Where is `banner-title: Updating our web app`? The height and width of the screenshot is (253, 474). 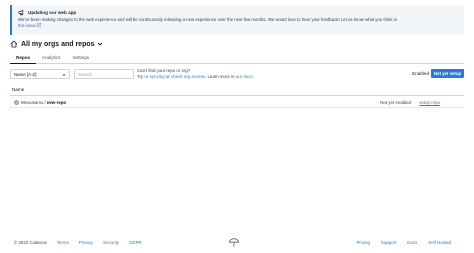
banner-title: Updating our web app is located at coordinates (52, 12).